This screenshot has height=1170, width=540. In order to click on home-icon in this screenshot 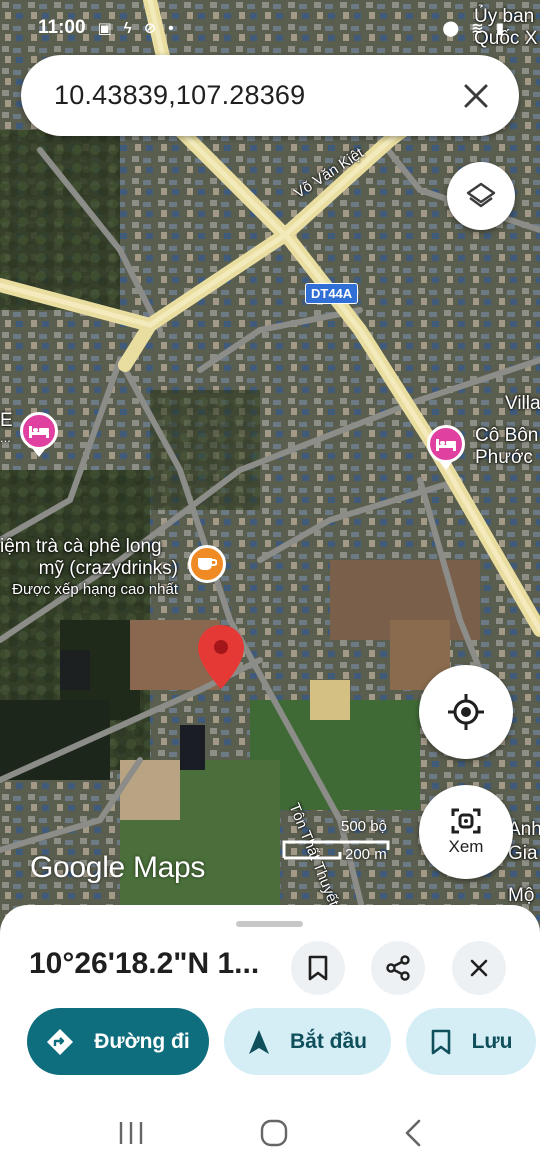, I will do `click(274, 1133)`.